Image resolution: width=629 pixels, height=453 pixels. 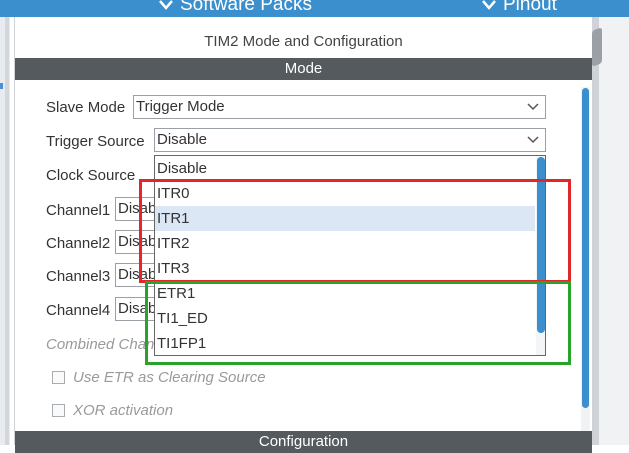 What do you see at coordinates (58, 377) in the screenshot?
I see `use-etr-checkbox` at bounding box center [58, 377].